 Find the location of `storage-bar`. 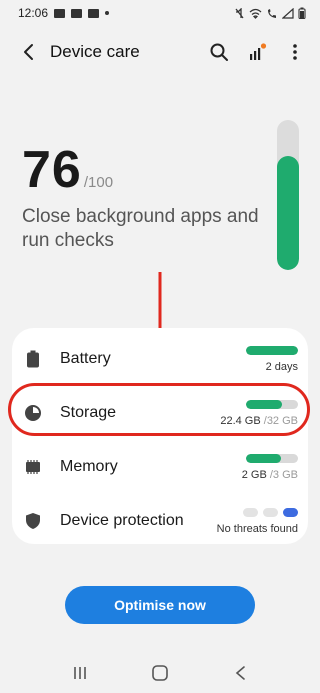

storage-bar is located at coordinates (272, 404).